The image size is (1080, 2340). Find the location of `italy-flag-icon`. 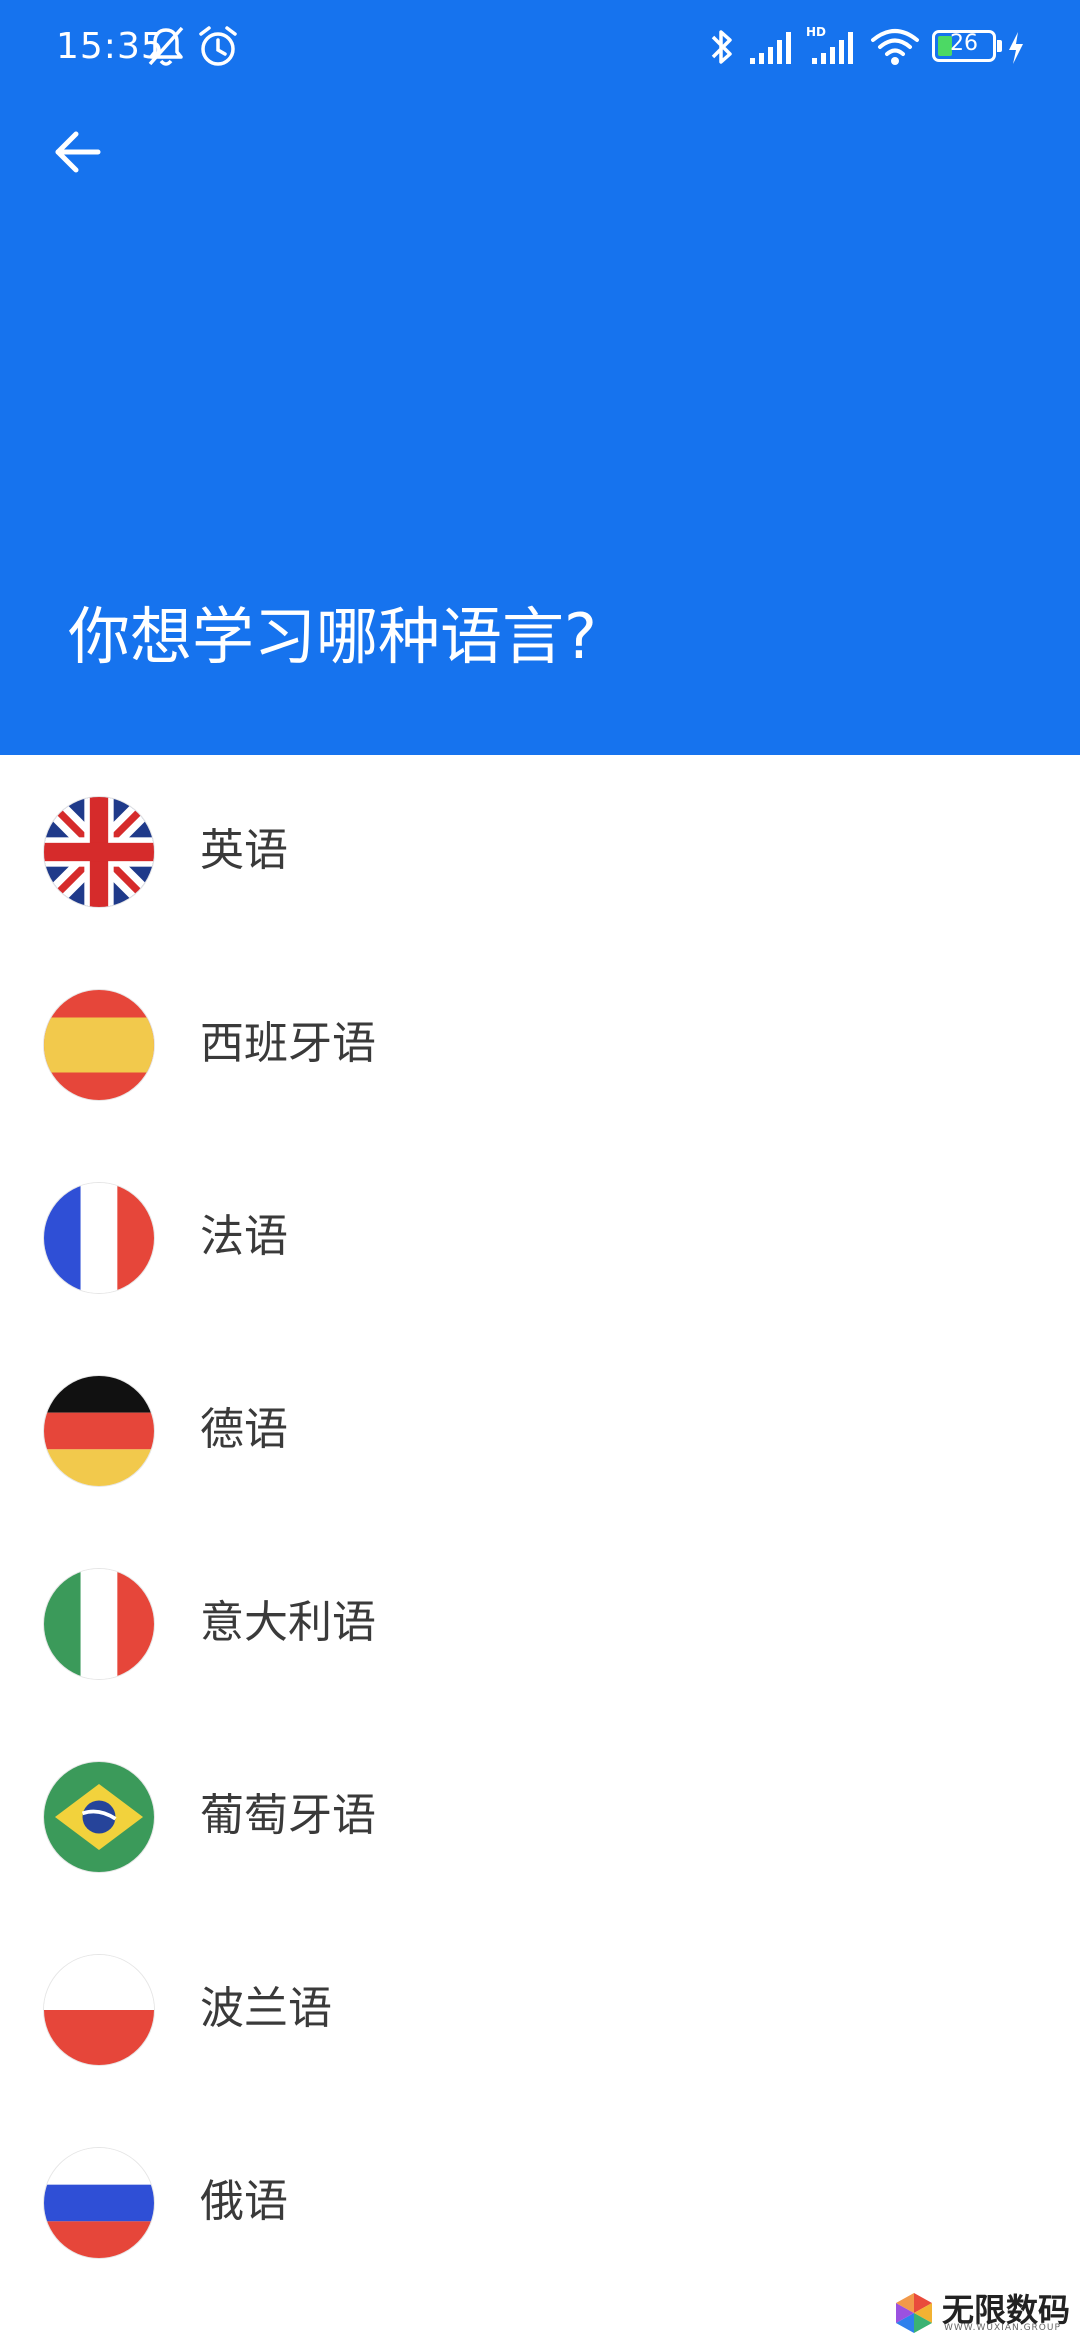

italy-flag-icon is located at coordinates (99, 1624).